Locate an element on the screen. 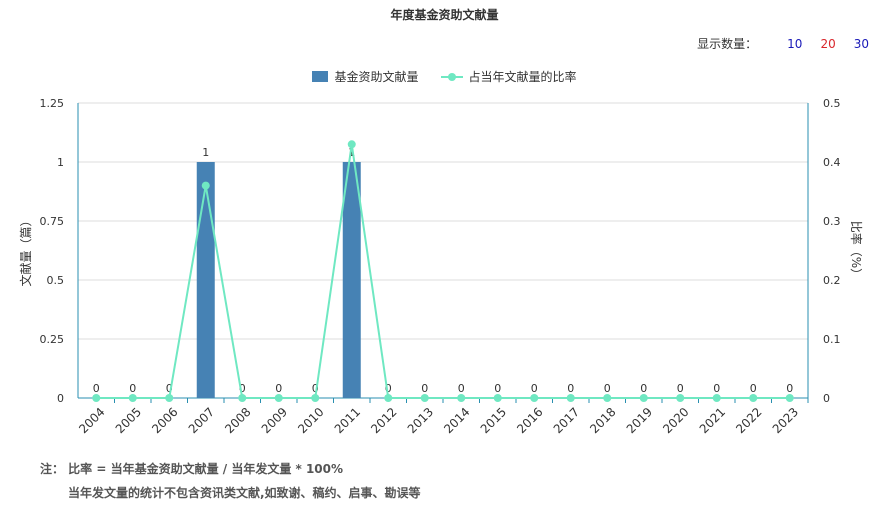  y-left-tick-label: 0 is located at coordinates (60, 398).